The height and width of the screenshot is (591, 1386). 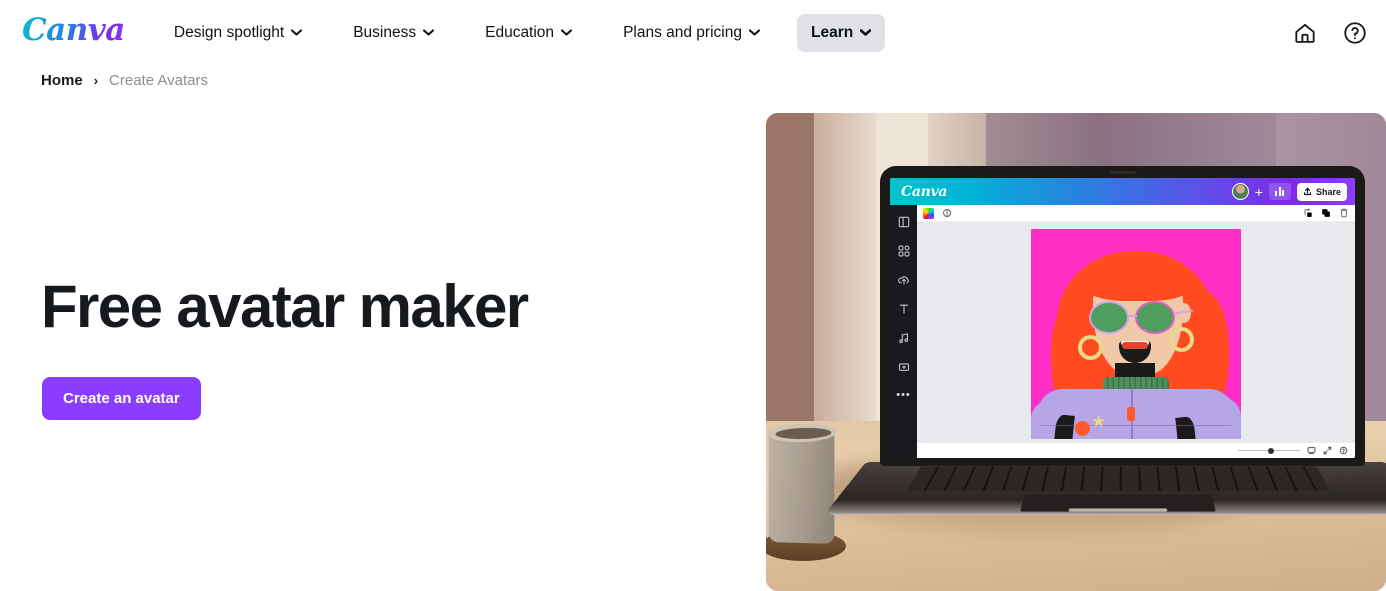 What do you see at coordinates (903, 280) in the screenshot?
I see `upload-cloud-icon` at bounding box center [903, 280].